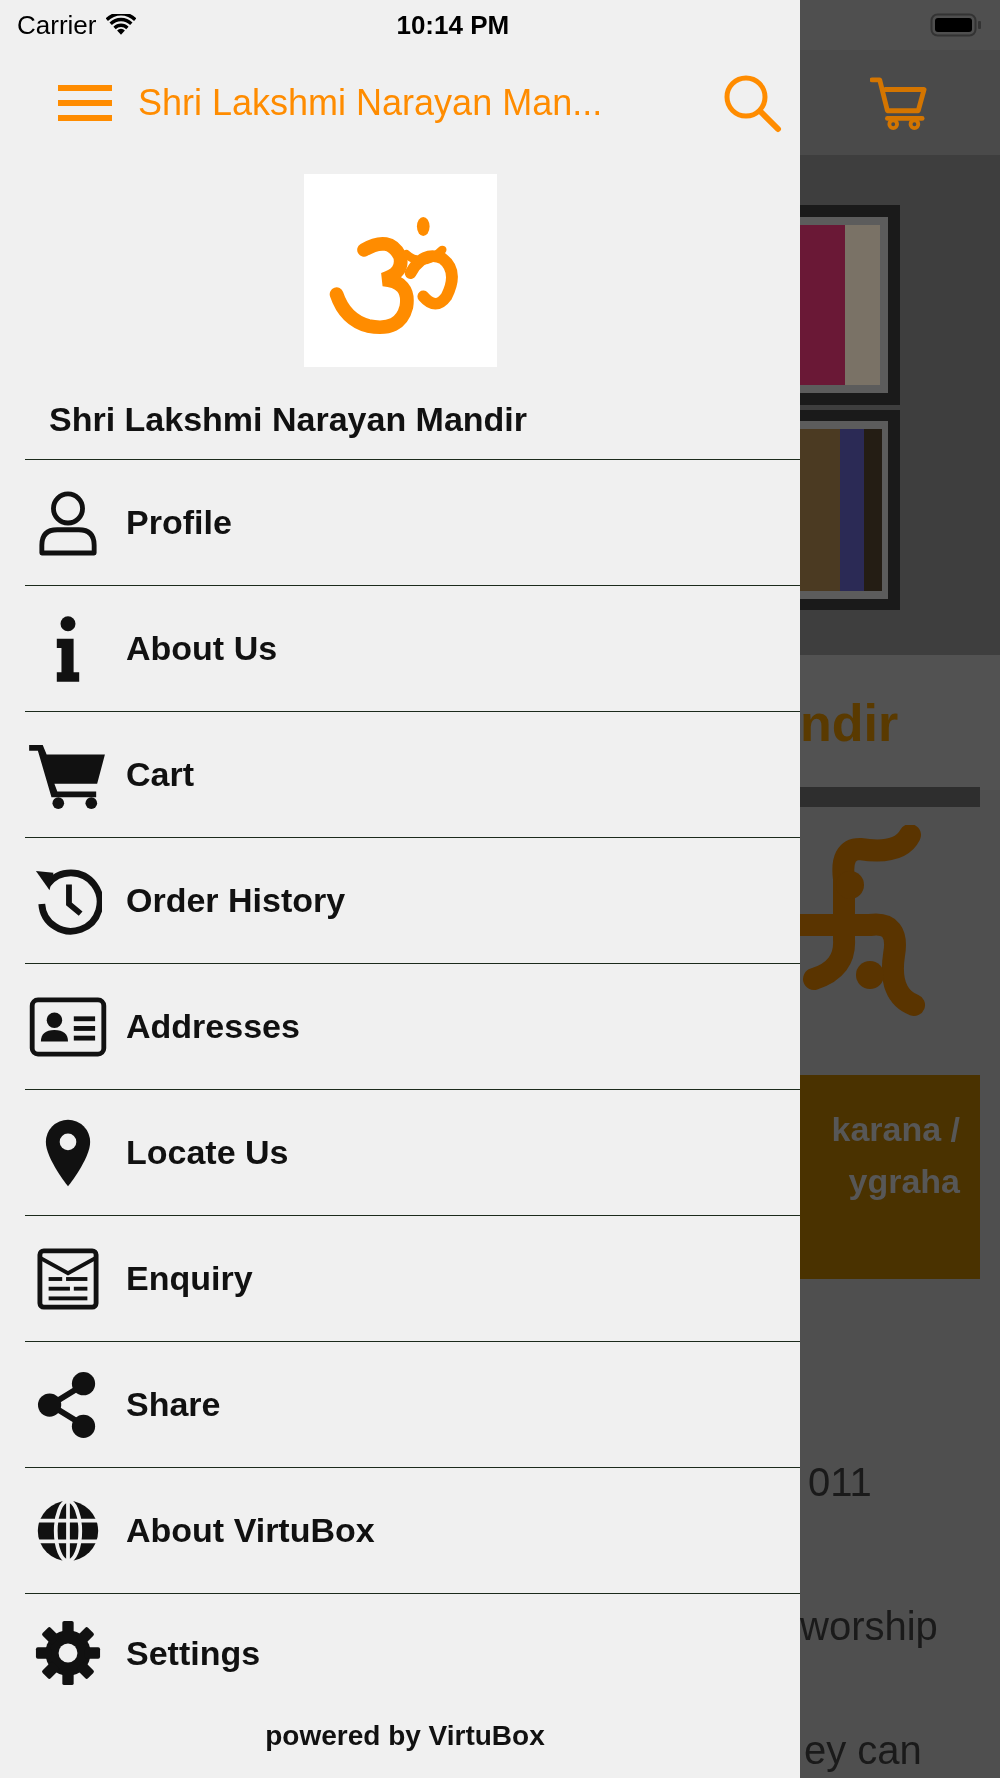 Image resolution: width=1000 pixels, height=1778 pixels. I want to click on contact-card-icon, so click(67, 1026).